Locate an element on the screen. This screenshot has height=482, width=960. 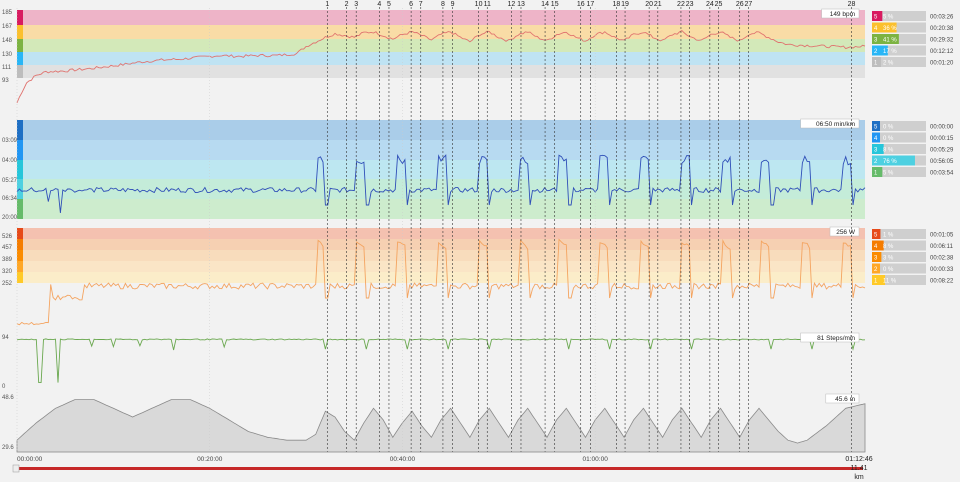
pace-zone-legend-time: 00:05:29 is located at coordinates (942, 151).